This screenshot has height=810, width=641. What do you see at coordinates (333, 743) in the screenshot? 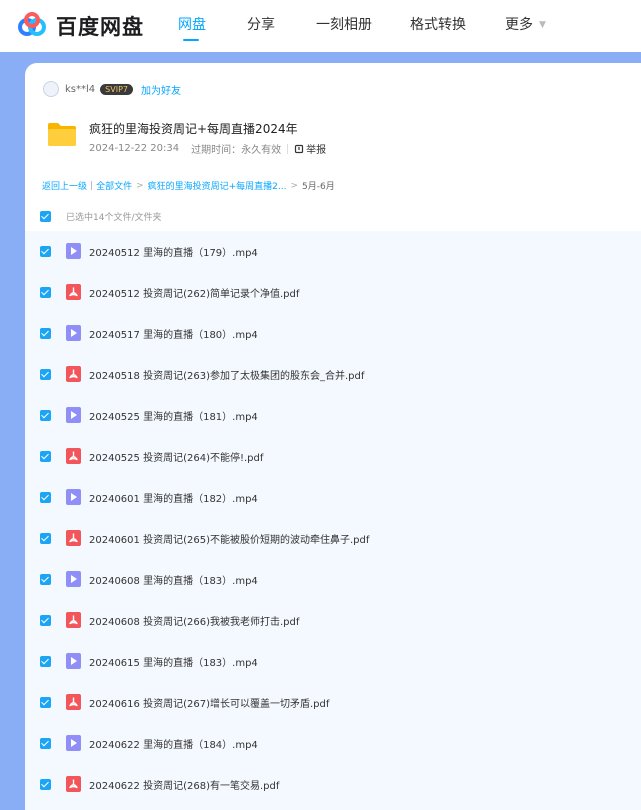
I see `file-row: 20240622 里海的直播（184）.mp4` at bounding box center [333, 743].